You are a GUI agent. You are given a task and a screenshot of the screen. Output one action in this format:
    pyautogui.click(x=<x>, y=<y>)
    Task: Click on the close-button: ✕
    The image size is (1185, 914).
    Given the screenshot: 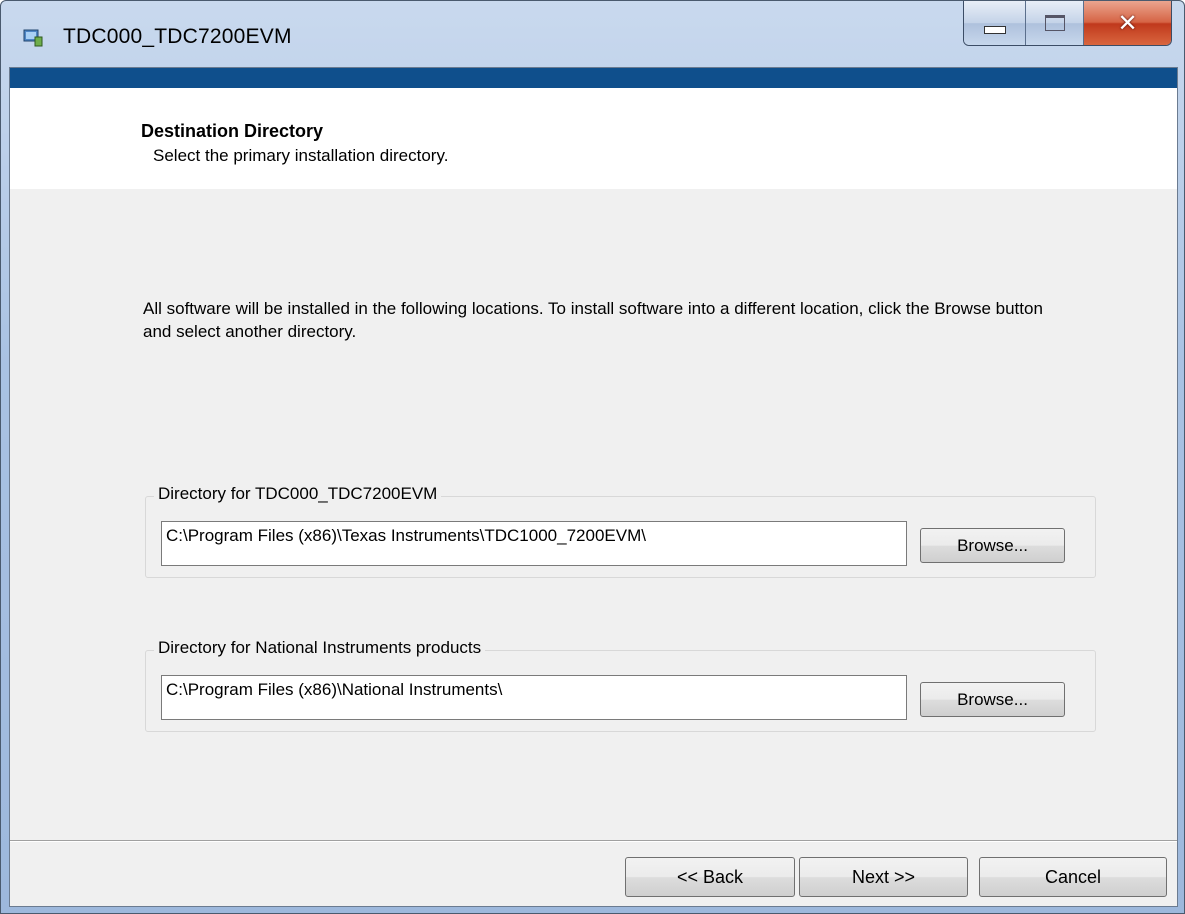 What is the action you would take?
    pyautogui.click(x=1127, y=23)
    